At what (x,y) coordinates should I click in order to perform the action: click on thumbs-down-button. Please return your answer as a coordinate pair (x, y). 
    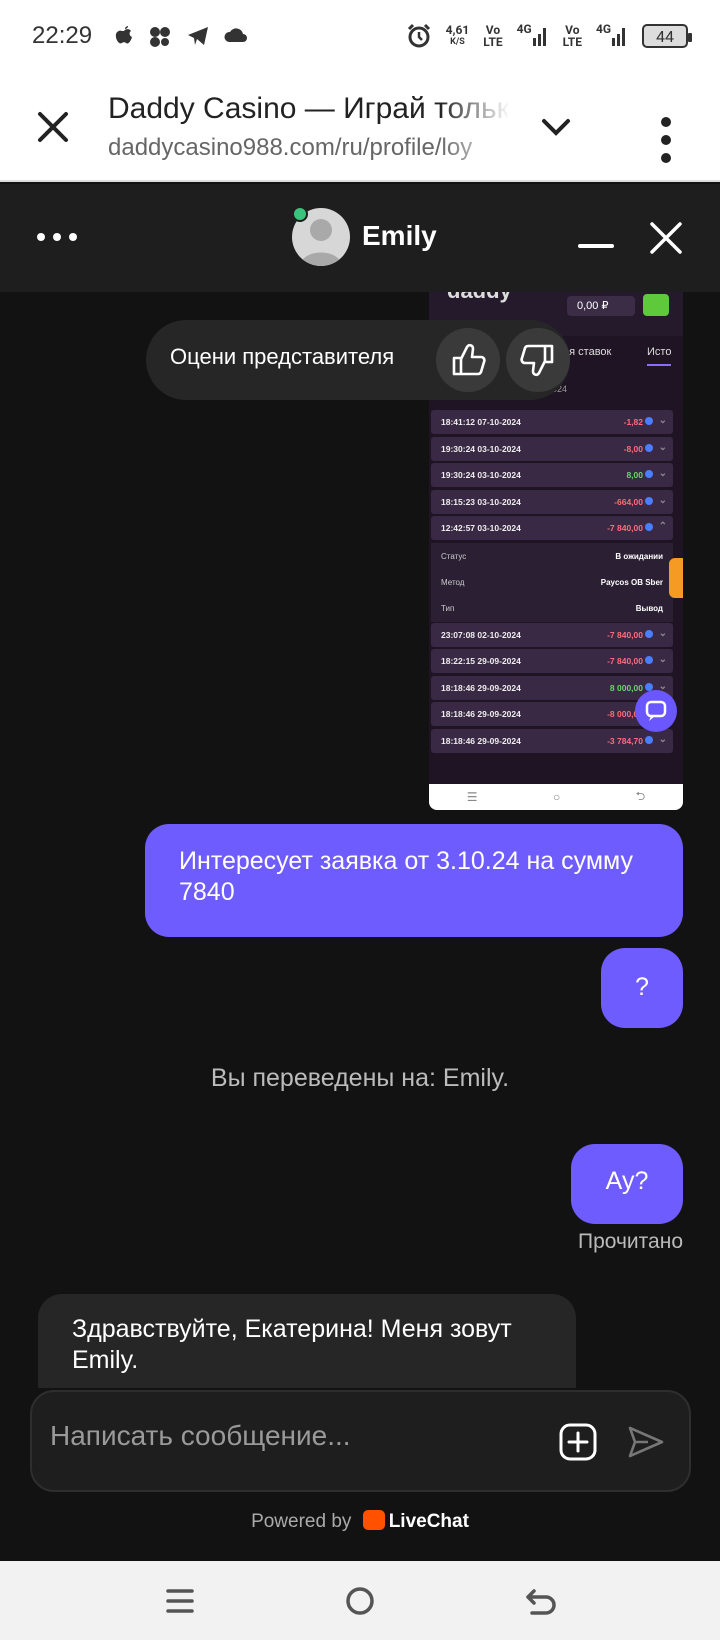
    Looking at the image, I should click on (538, 360).